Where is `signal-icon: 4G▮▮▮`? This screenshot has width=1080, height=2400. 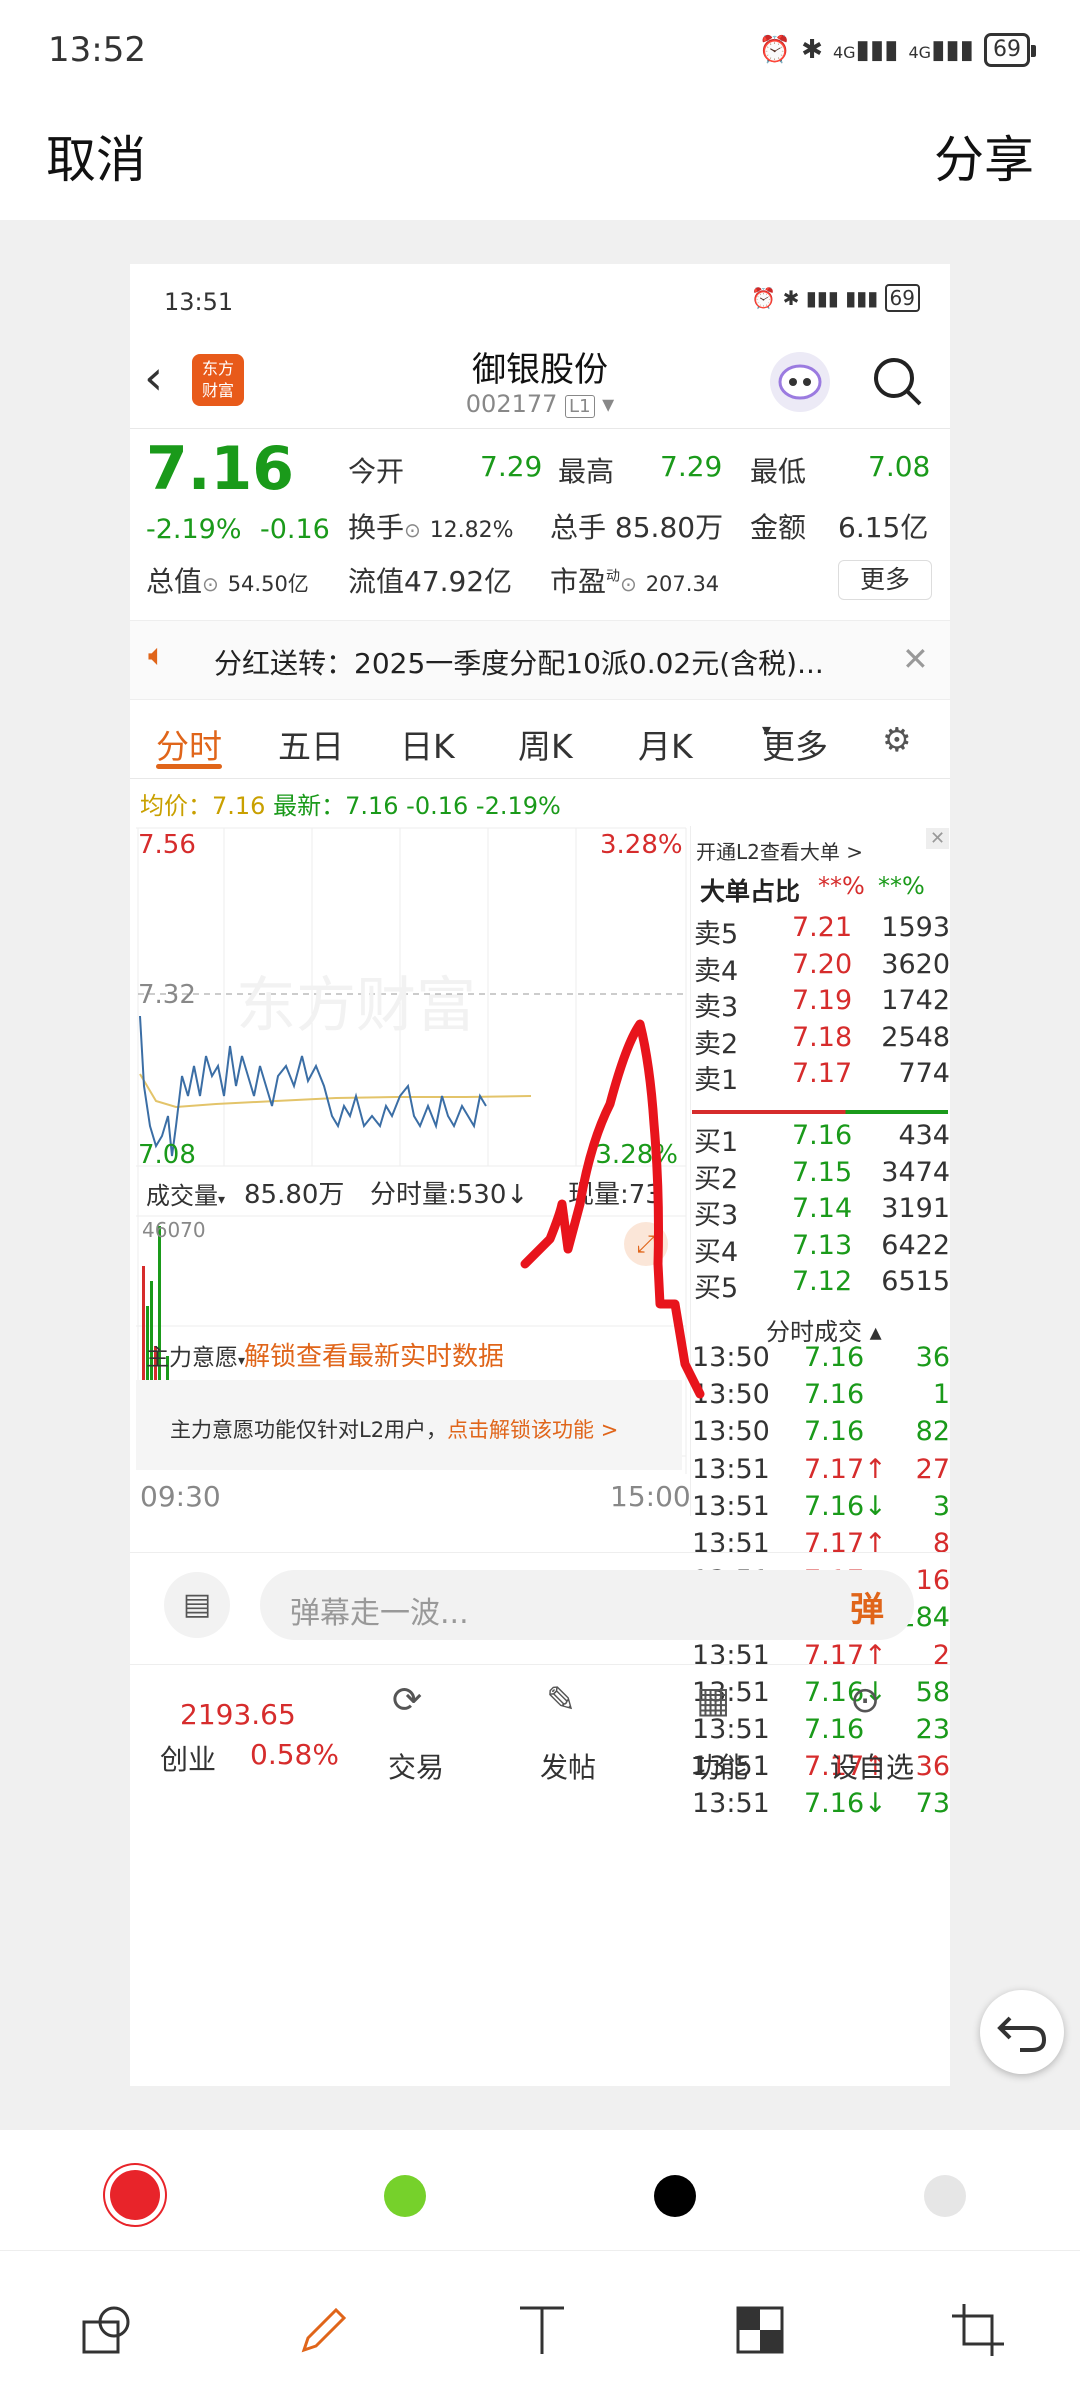
signal-icon: 4G▮▮▮ is located at coordinates (865, 50).